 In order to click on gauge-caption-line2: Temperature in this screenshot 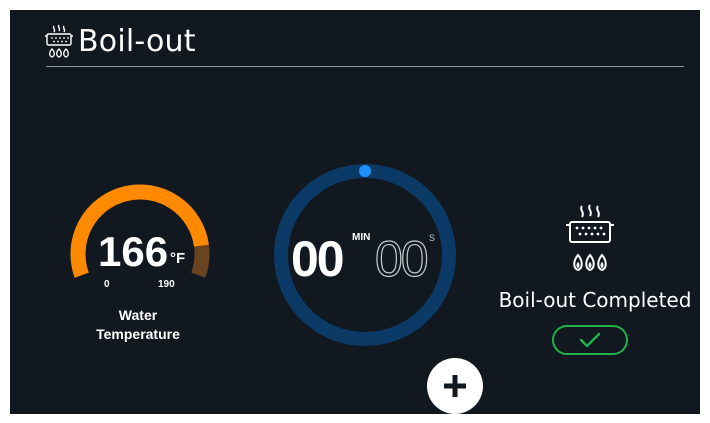, I will do `click(138, 334)`.